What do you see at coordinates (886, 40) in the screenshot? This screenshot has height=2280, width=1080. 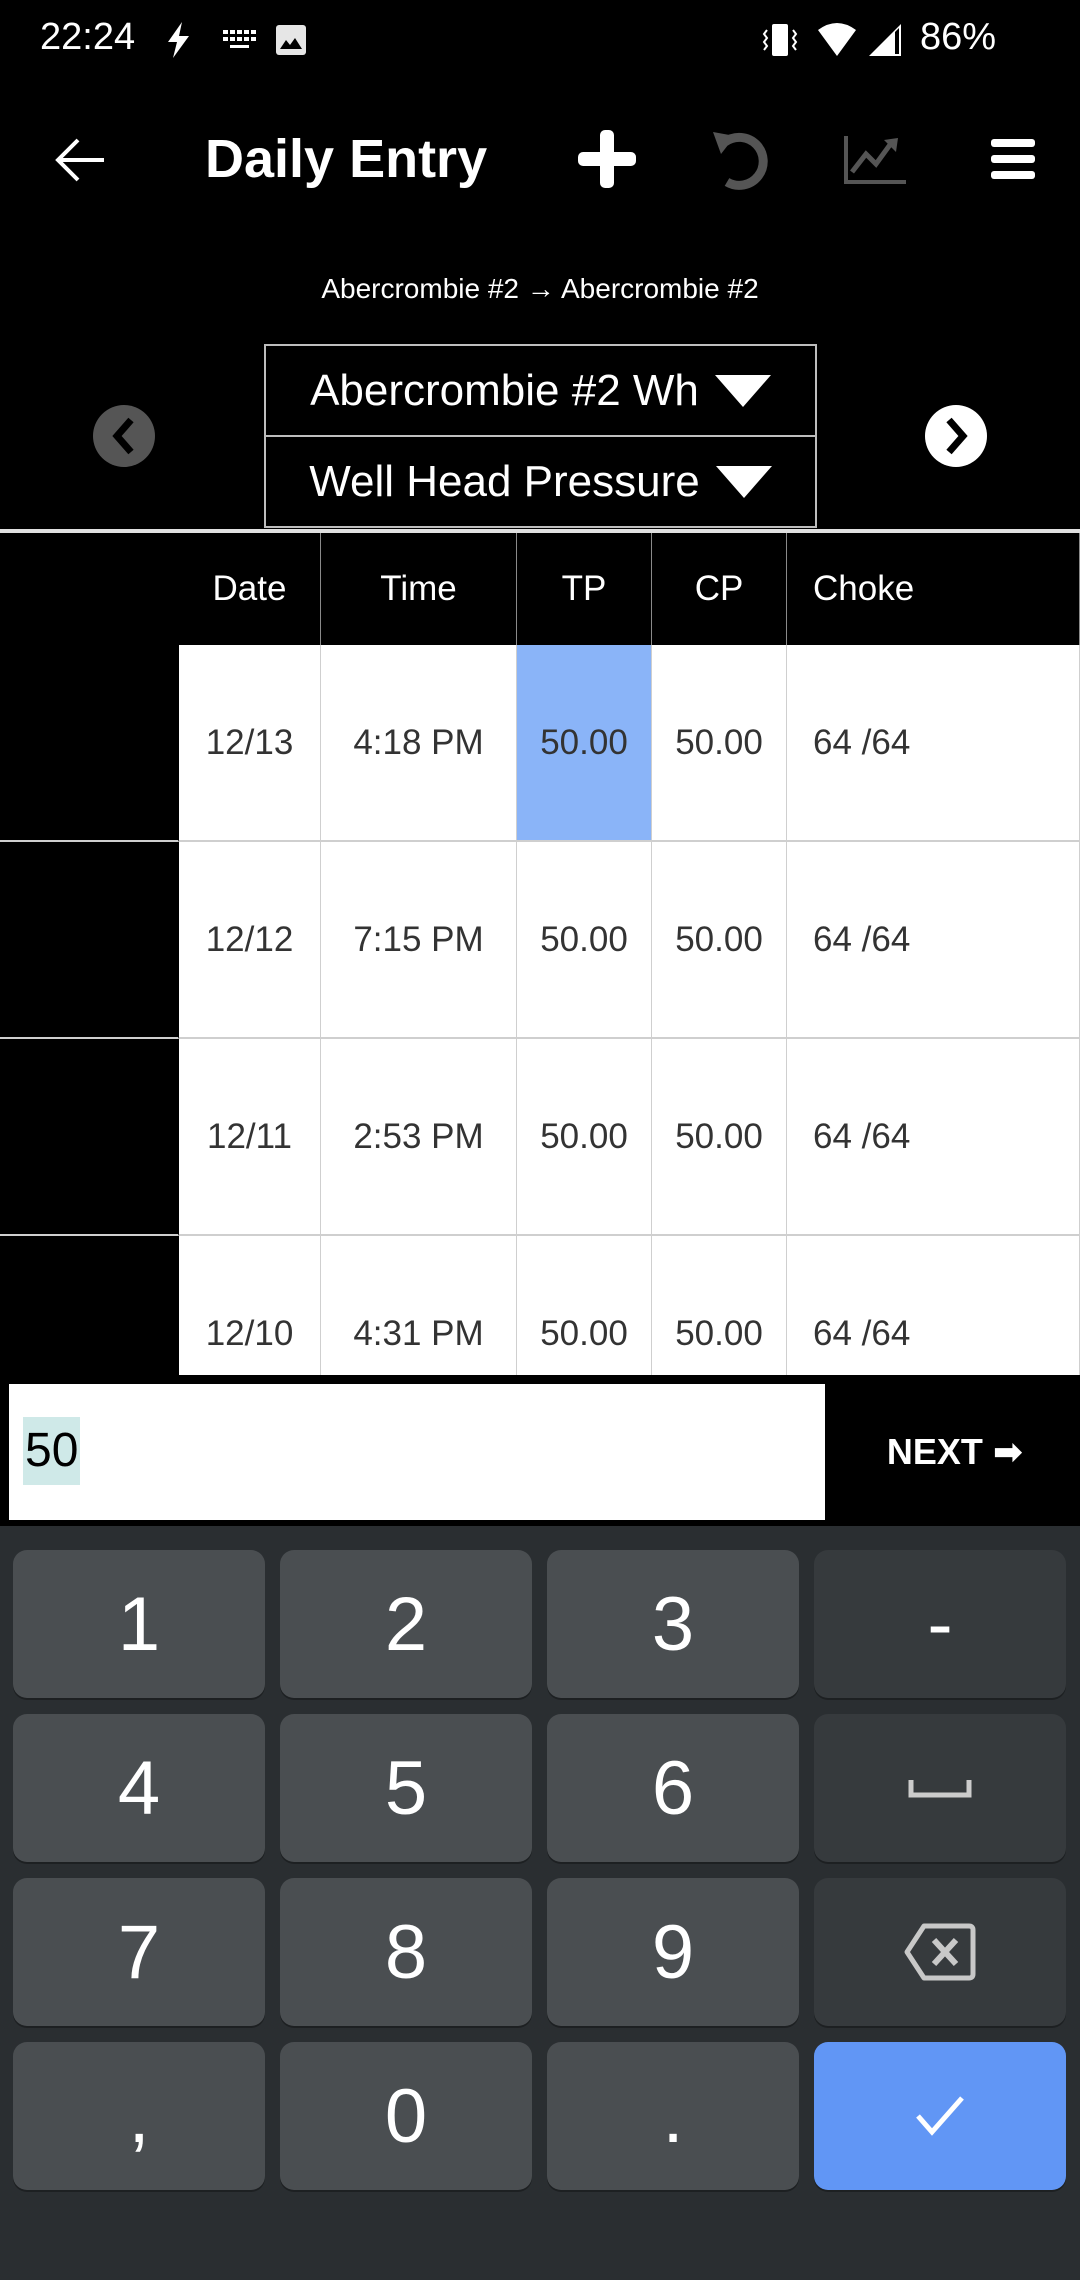 I see `signal-icon` at bounding box center [886, 40].